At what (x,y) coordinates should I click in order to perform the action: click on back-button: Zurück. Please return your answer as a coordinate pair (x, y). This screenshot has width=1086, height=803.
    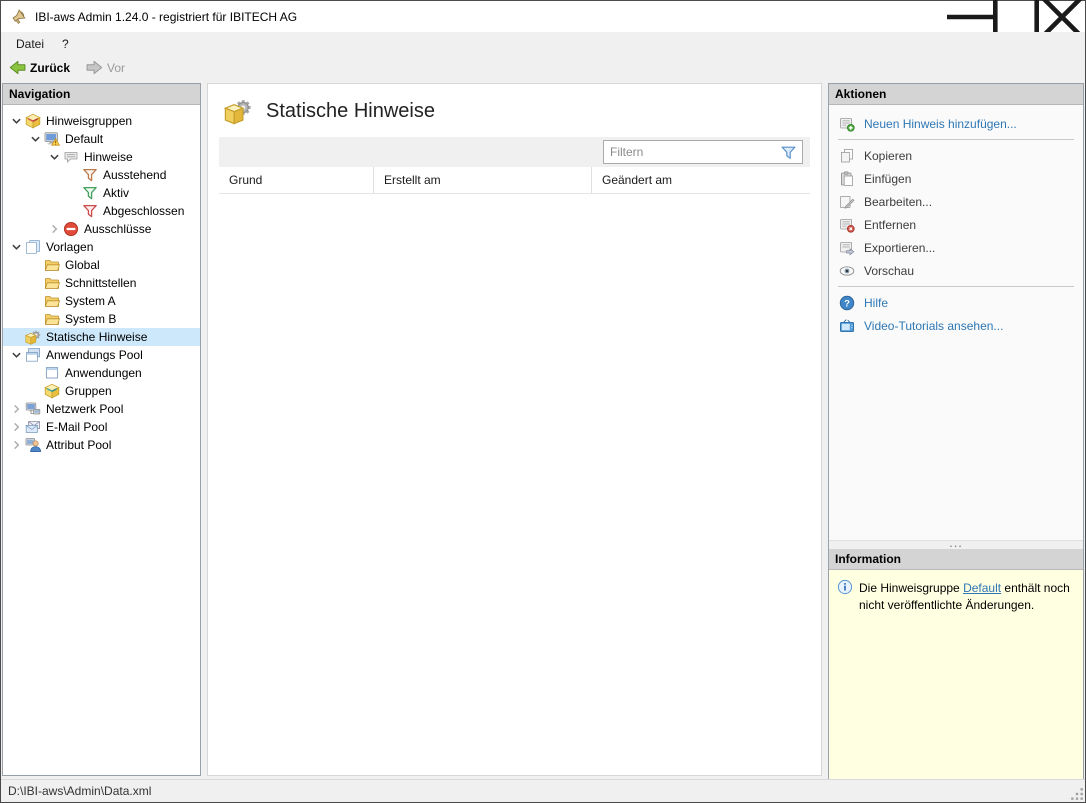
    Looking at the image, I should click on (39, 67).